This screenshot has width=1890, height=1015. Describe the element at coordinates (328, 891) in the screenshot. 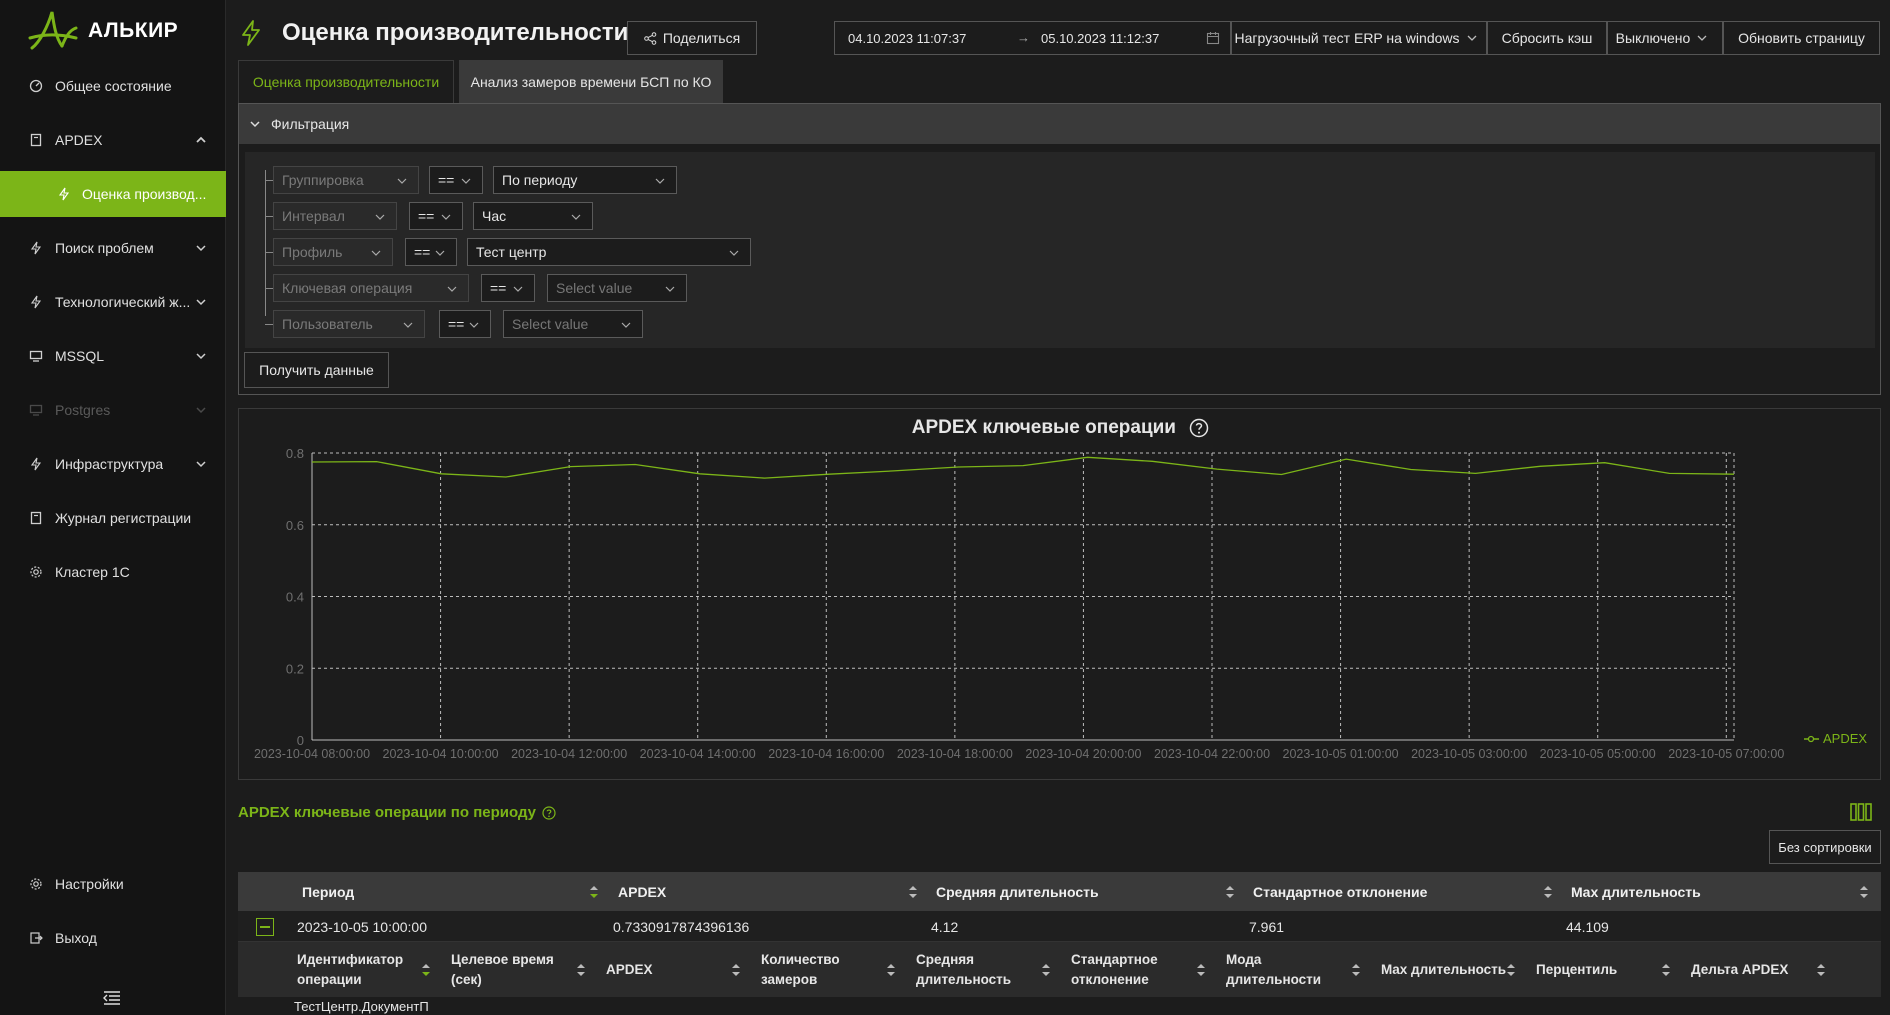

I see `column-header-period: Период` at that location.